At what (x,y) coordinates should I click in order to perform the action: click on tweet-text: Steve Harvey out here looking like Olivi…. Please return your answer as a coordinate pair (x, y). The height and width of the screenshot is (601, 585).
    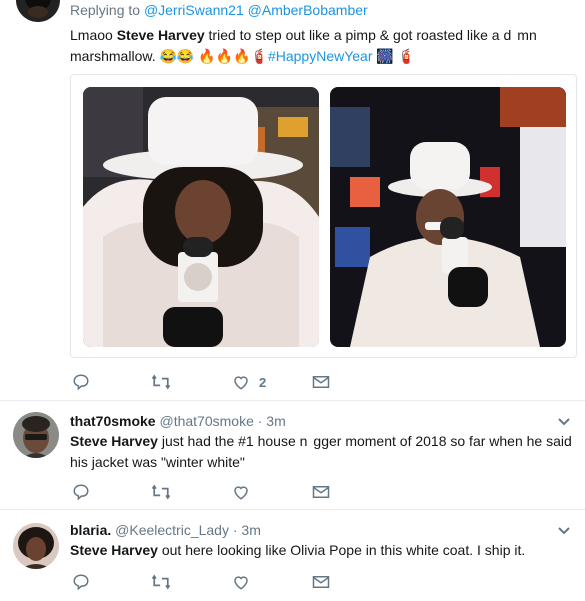
    Looking at the image, I should click on (322, 550).